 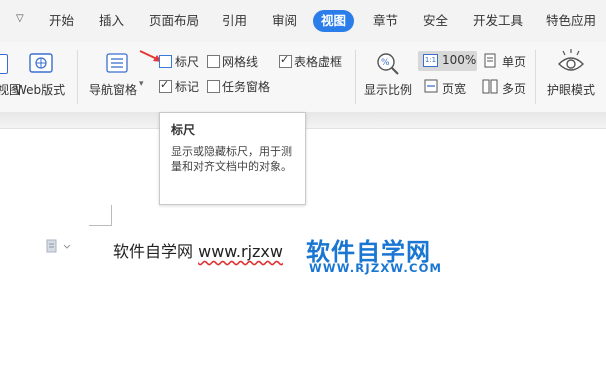 I want to click on tooltip-description: 显示或隐藏标尺，用于测量和对齐文档中的对象。, so click(x=231, y=159).